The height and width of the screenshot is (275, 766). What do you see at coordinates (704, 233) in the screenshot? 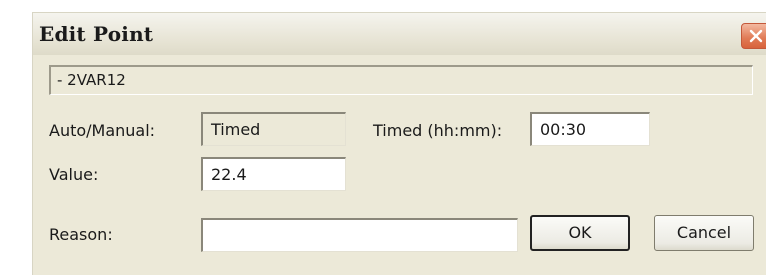
I see `cancel-button: Cancel` at bounding box center [704, 233].